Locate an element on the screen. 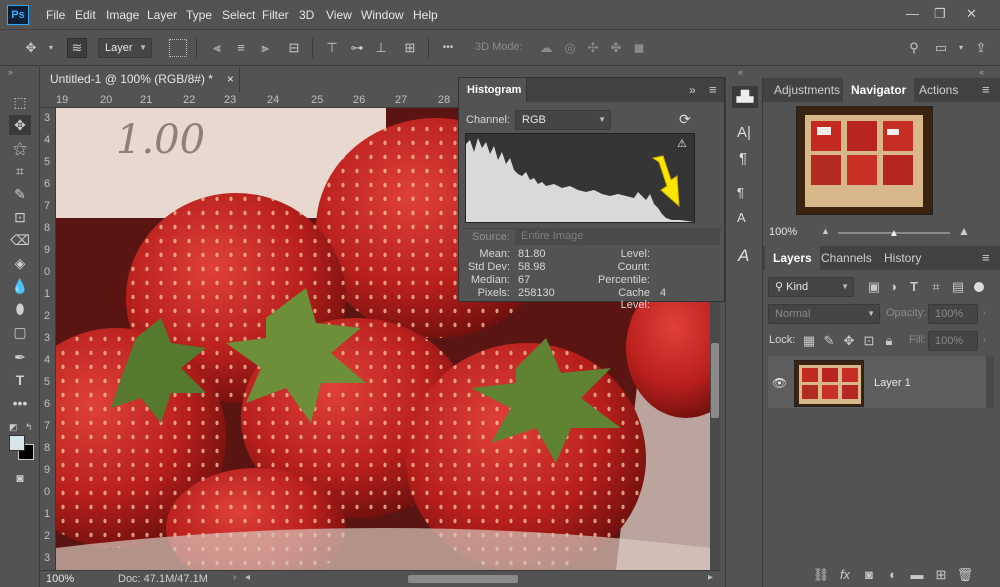 The height and width of the screenshot is (587, 1000). search-icon: ⚲ is located at coordinates (914, 48).